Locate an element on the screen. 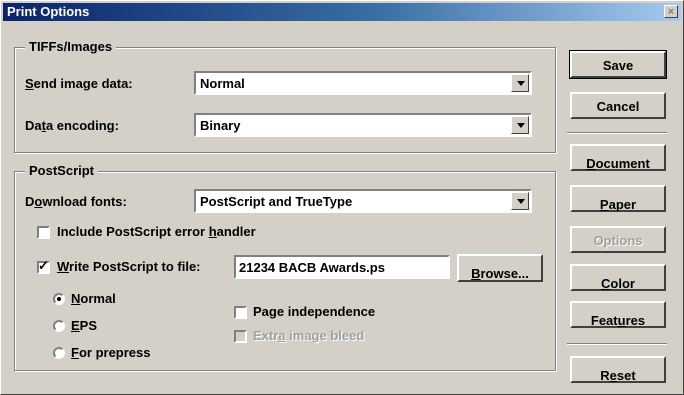 The image size is (684, 395). radio-normal is located at coordinates (59, 299).